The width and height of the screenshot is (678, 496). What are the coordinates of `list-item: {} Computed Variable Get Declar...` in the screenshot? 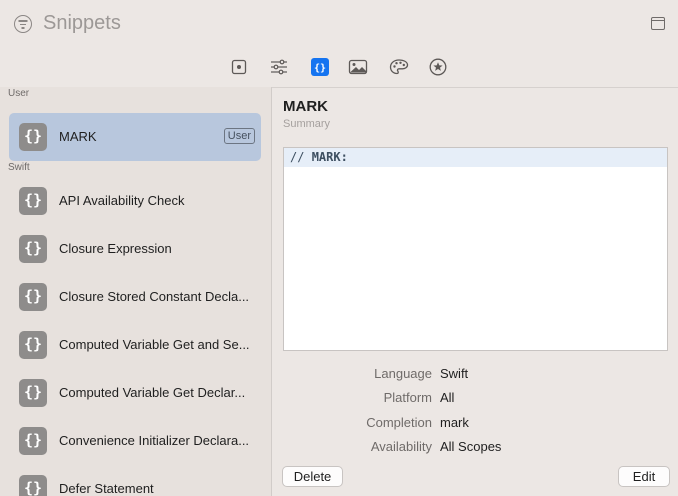 It's located at (135, 393).